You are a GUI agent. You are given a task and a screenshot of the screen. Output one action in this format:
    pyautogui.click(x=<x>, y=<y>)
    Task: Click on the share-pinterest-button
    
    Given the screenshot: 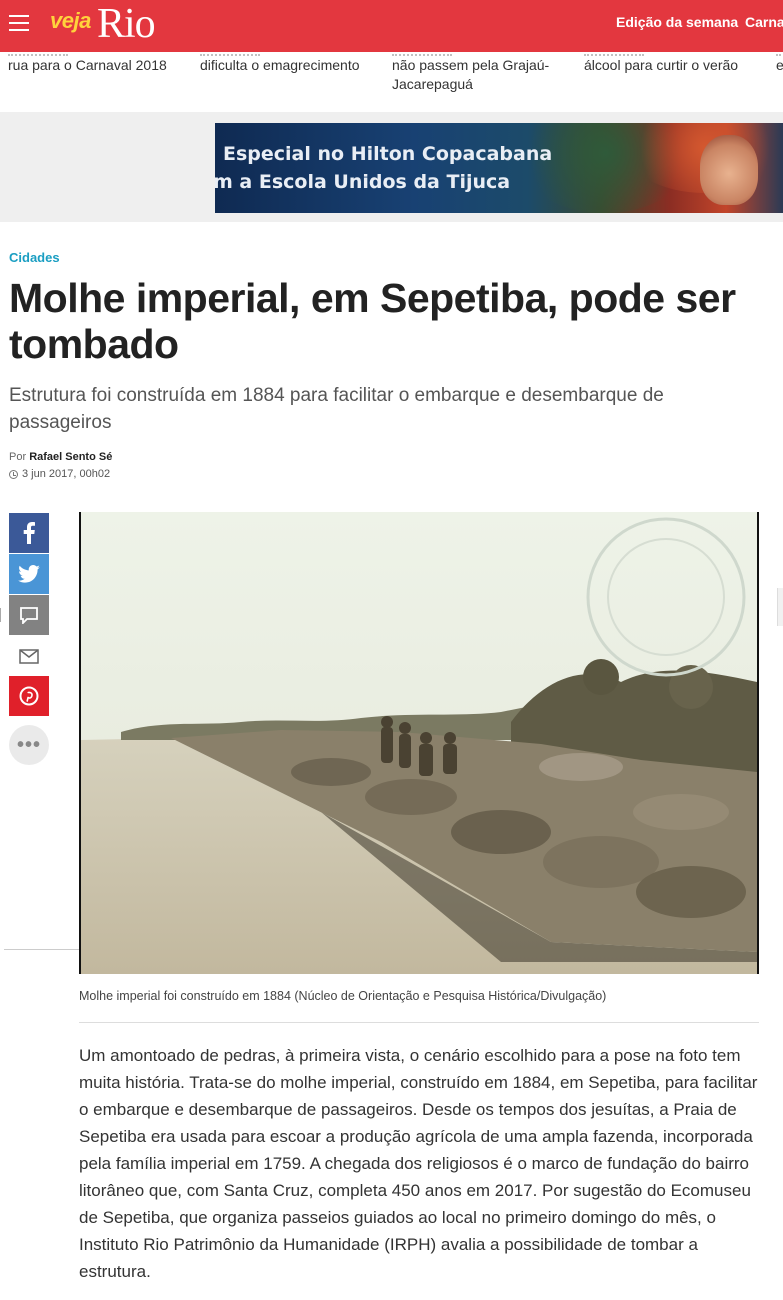 What is the action you would take?
    pyautogui.click(x=29, y=696)
    